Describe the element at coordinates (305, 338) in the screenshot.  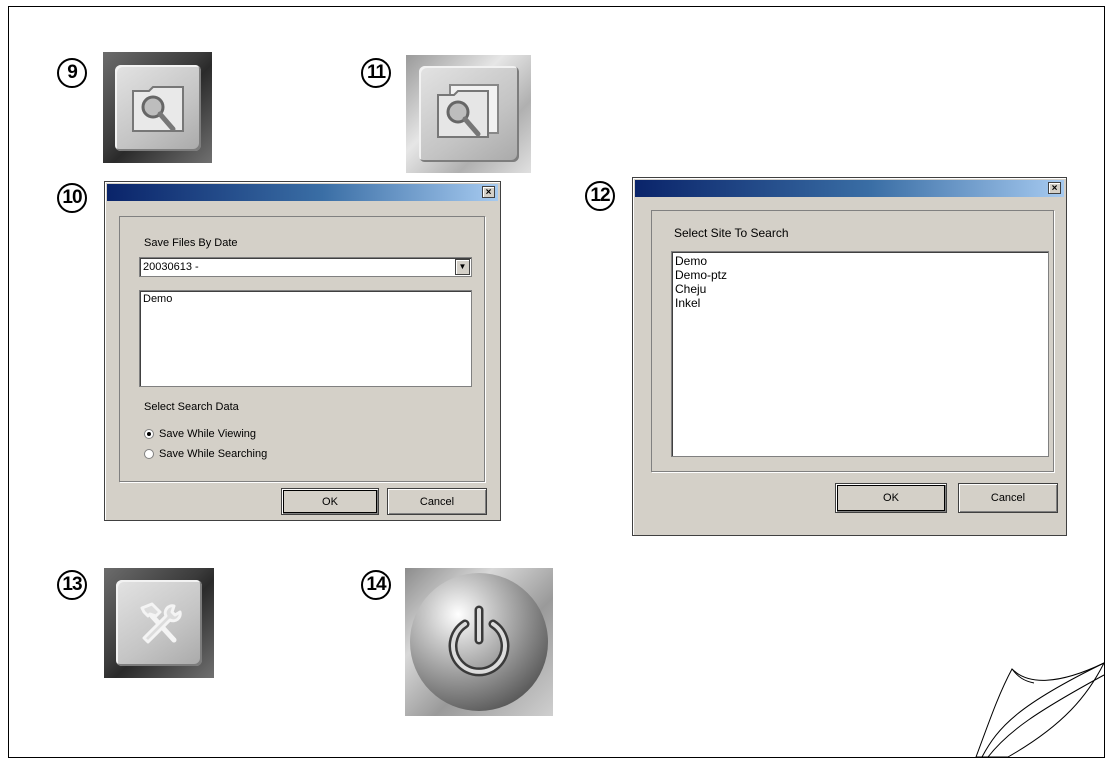
I see `site-list: Demo` at that location.